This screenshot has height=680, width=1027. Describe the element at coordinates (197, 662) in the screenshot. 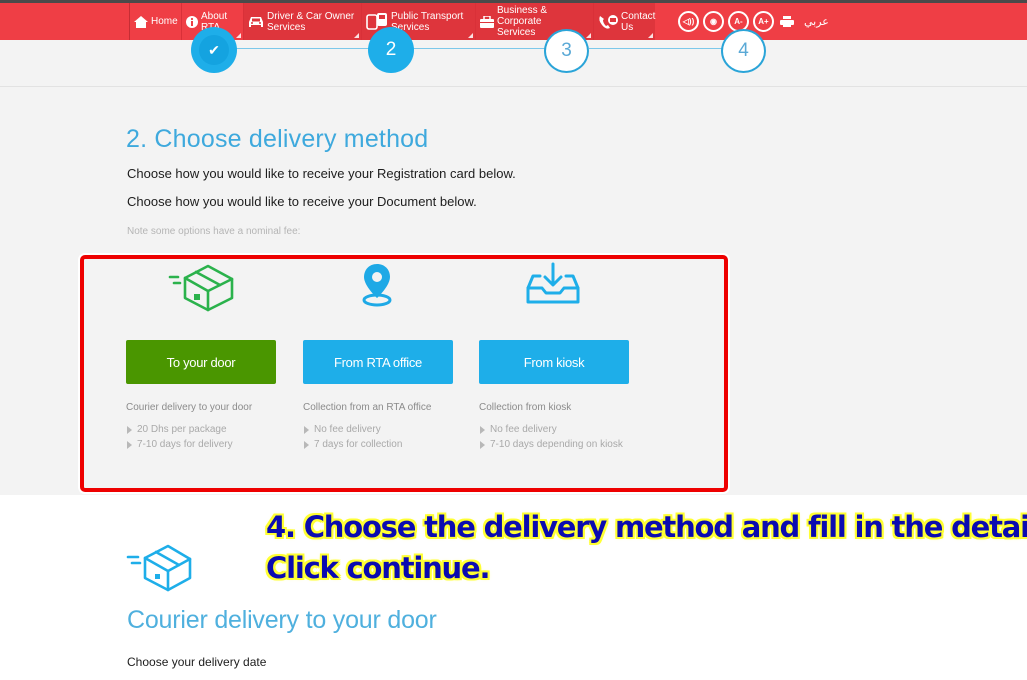

I see `delivery-date-label: Choose your delivery date` at that location.